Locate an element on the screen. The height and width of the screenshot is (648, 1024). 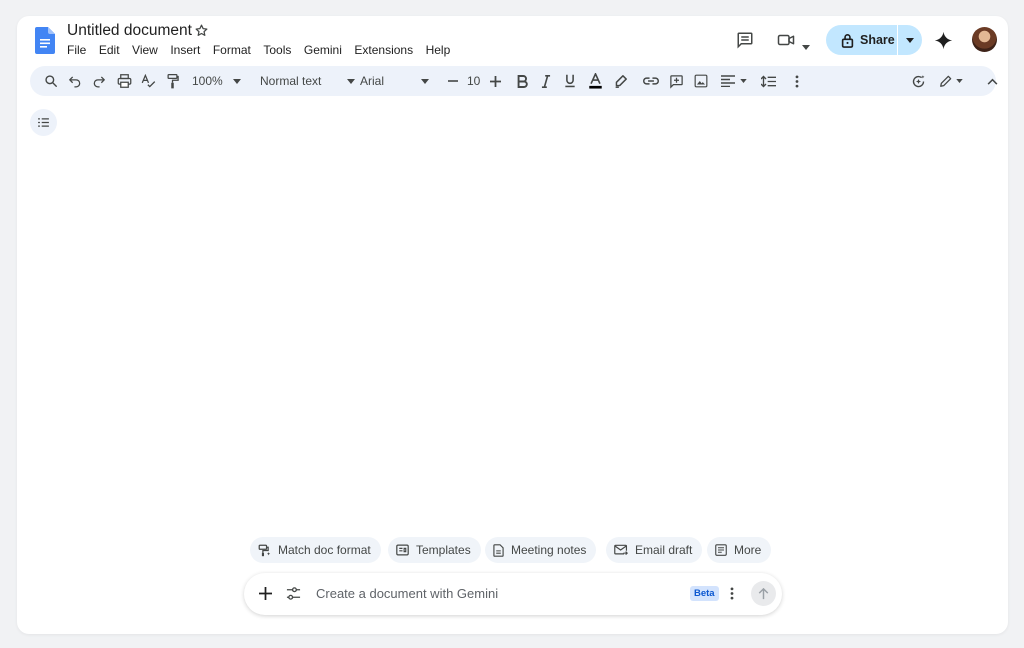
chip-label: Templates is located at coordinates (443, 550).